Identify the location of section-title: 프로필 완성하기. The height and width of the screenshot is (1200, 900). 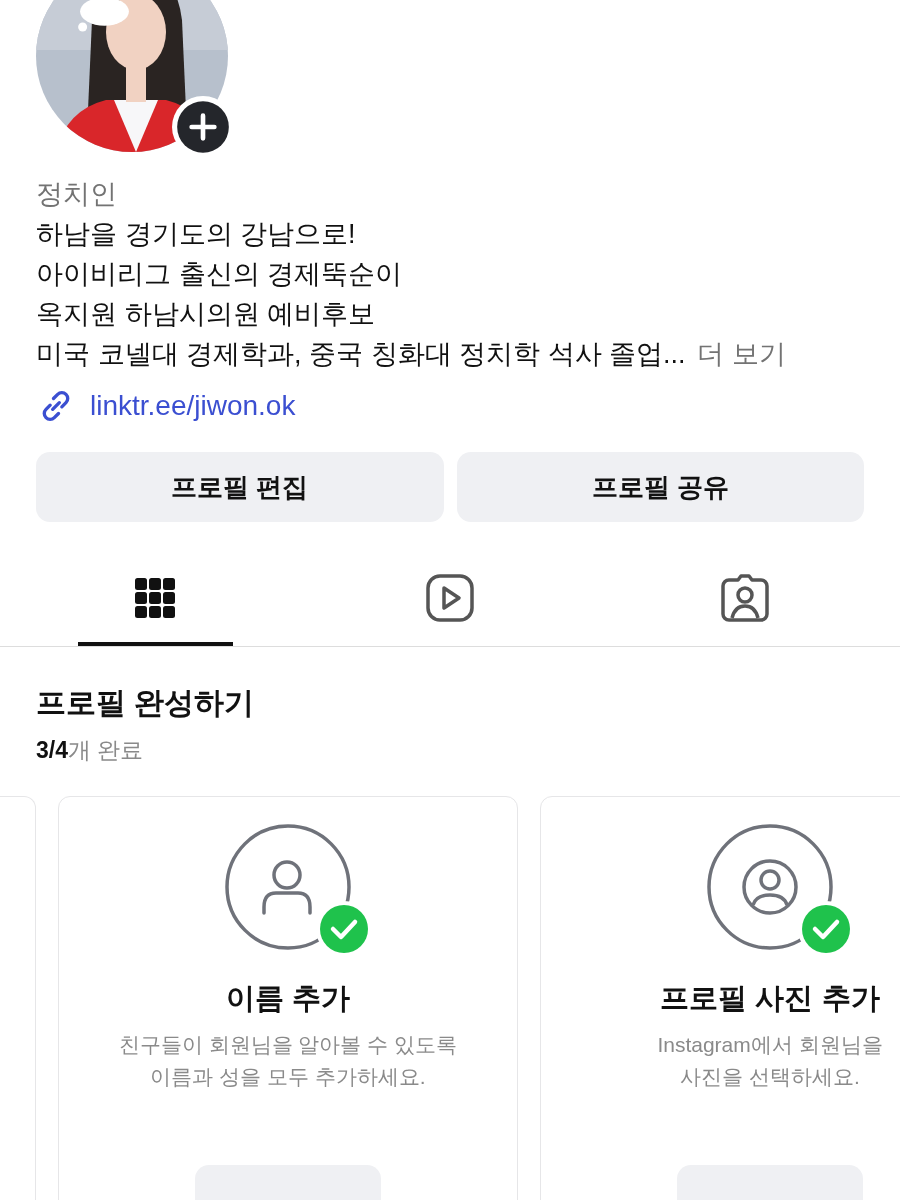
(146, 703).